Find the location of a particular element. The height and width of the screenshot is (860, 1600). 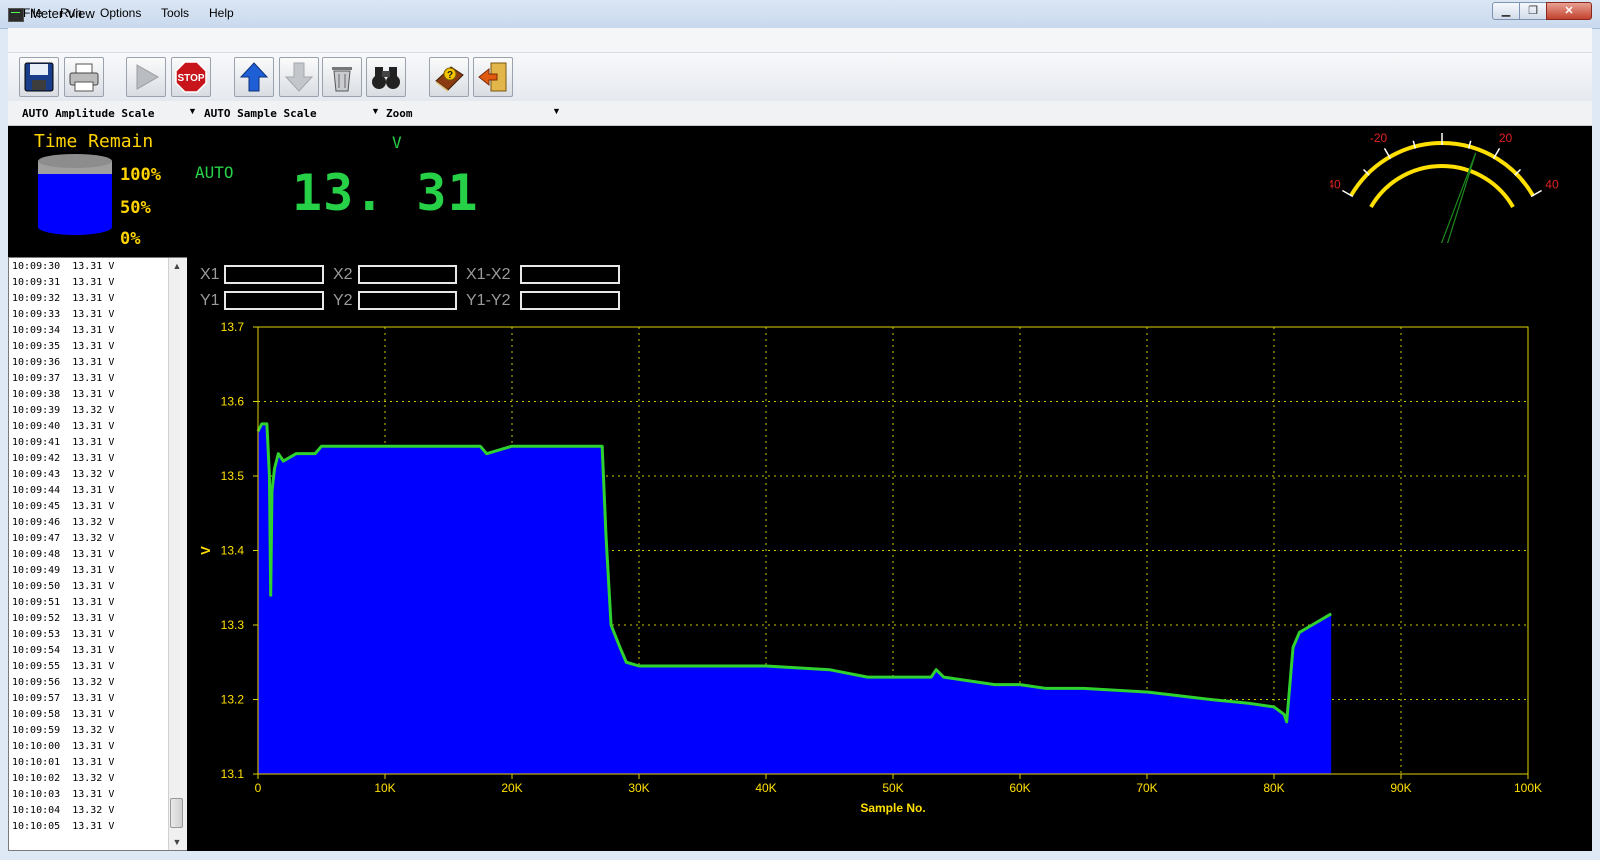

analog-gauge: -40-2002040 is located at coordinates (1444, 187).